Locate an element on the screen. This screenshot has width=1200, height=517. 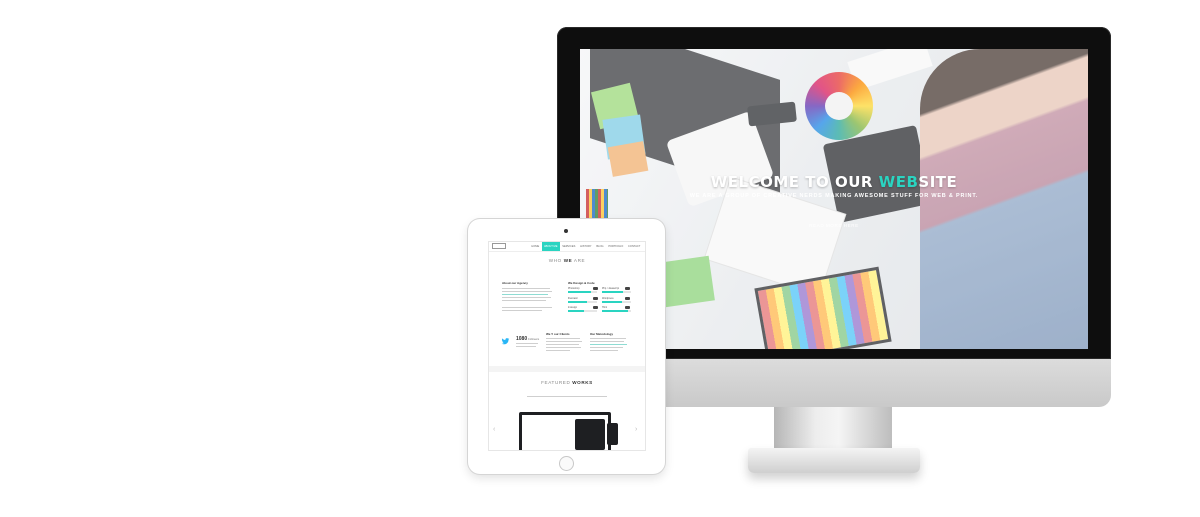
tablet-home-button is located at coordinates (566, 463).